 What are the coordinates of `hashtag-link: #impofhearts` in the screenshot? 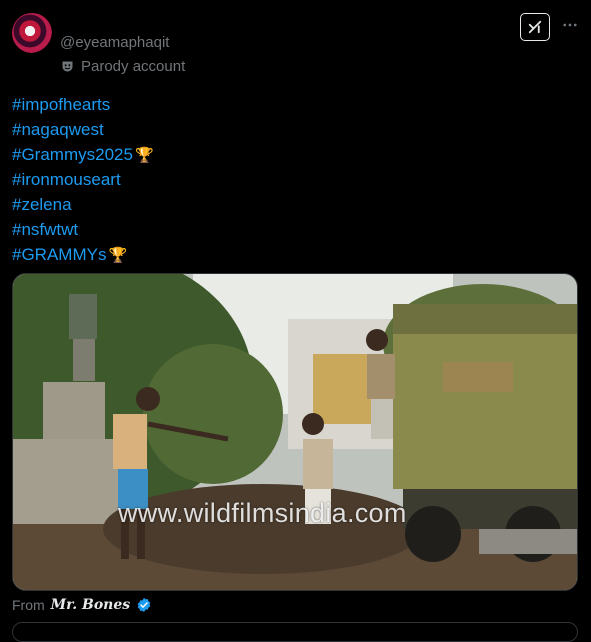 It's located at (83, 105).